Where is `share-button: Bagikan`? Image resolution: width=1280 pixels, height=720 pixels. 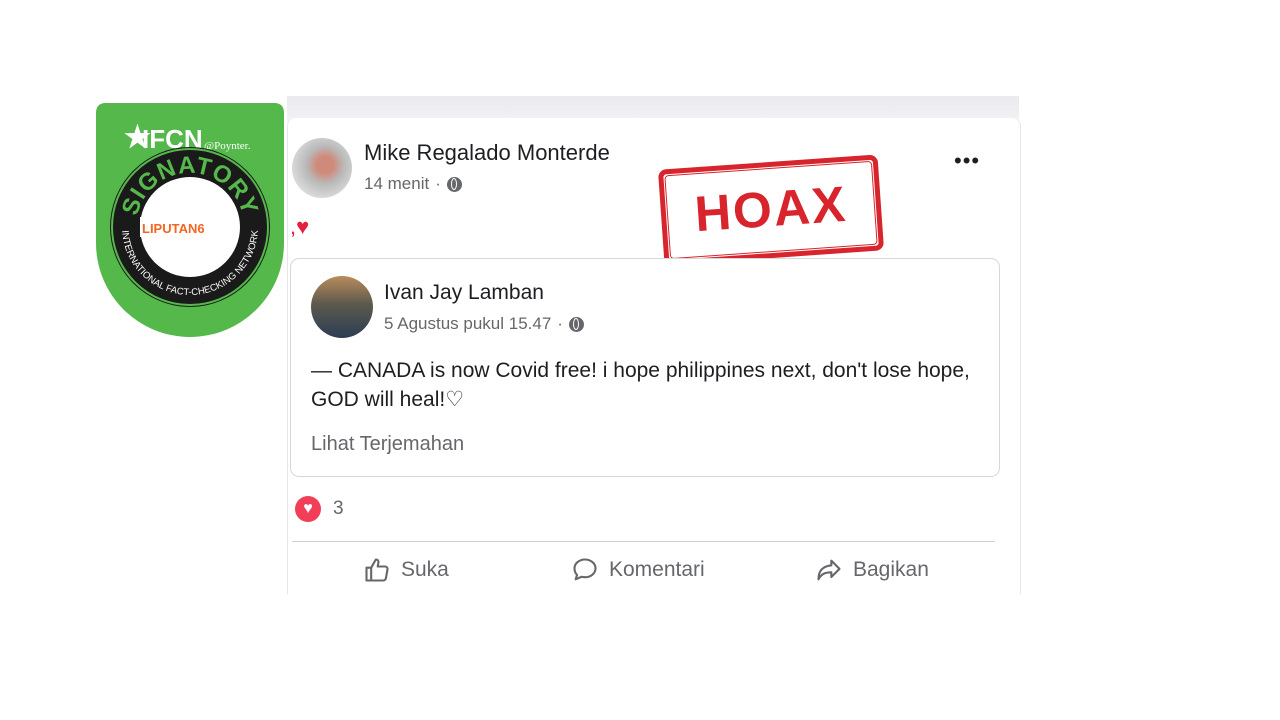
share-button: Bagikan is located at coordinates (872, 570).